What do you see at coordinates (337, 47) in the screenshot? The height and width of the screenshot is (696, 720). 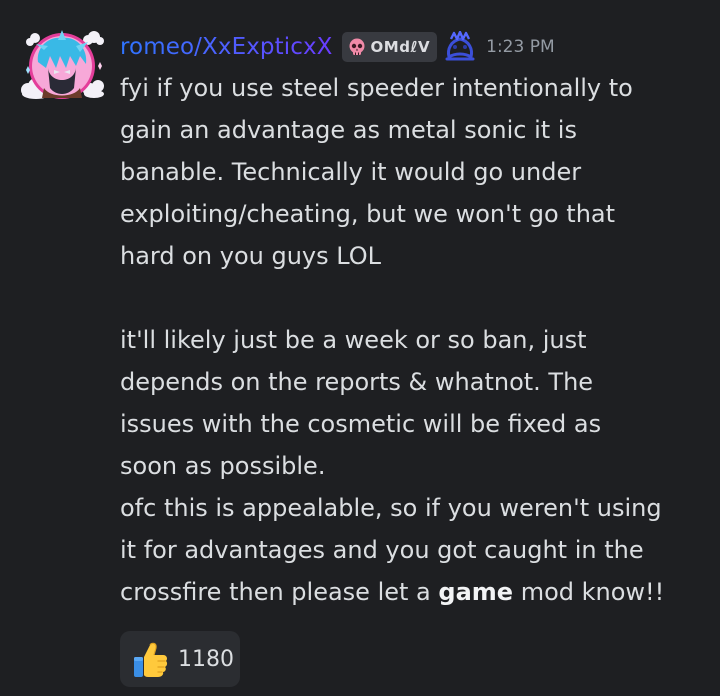 I see `message-header: romeo/XxExpticxX OMdℓV 1:23 PM` at bounding box center [337, 47].